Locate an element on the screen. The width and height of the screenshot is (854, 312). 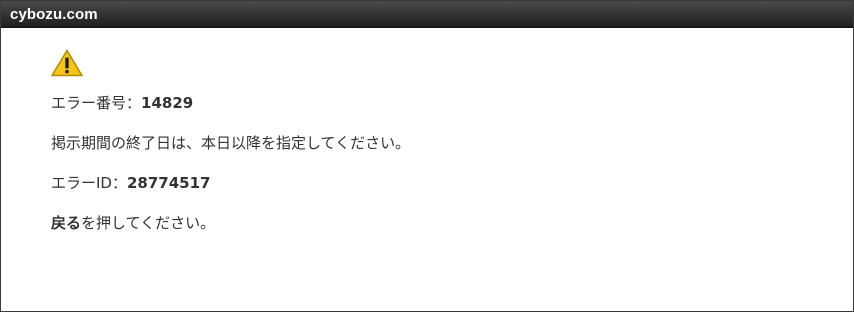
error-id-label: エラーID： is located at coordinates (89, 183).